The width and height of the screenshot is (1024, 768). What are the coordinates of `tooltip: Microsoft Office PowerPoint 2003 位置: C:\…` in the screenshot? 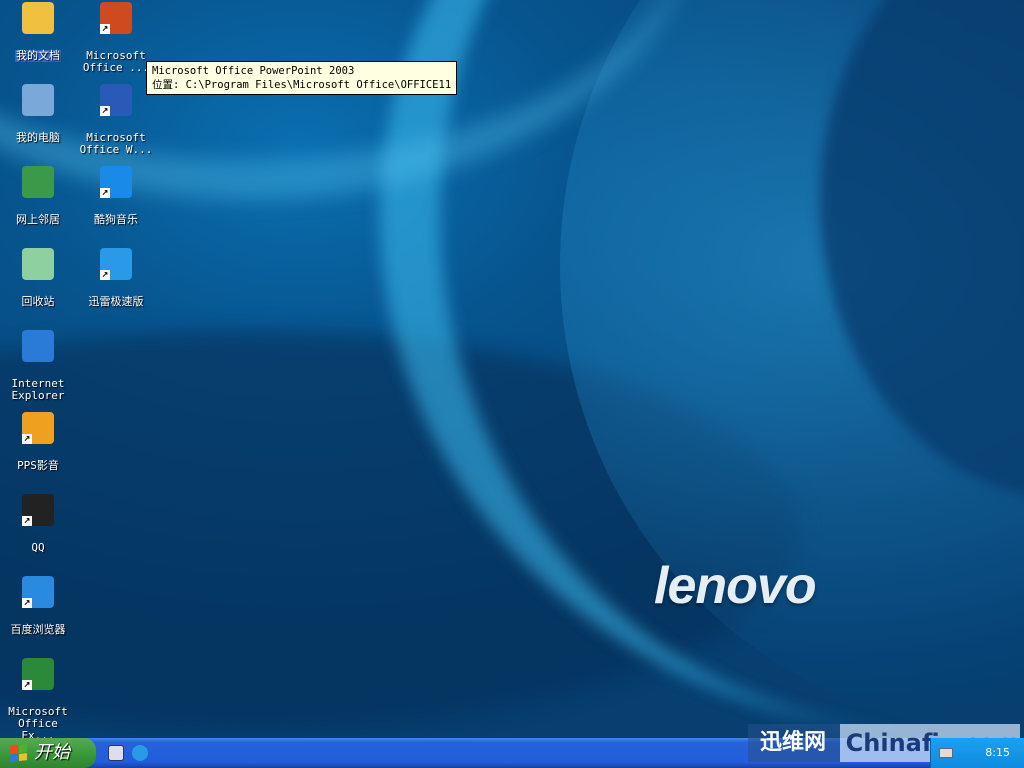 It's located at (302, 78).